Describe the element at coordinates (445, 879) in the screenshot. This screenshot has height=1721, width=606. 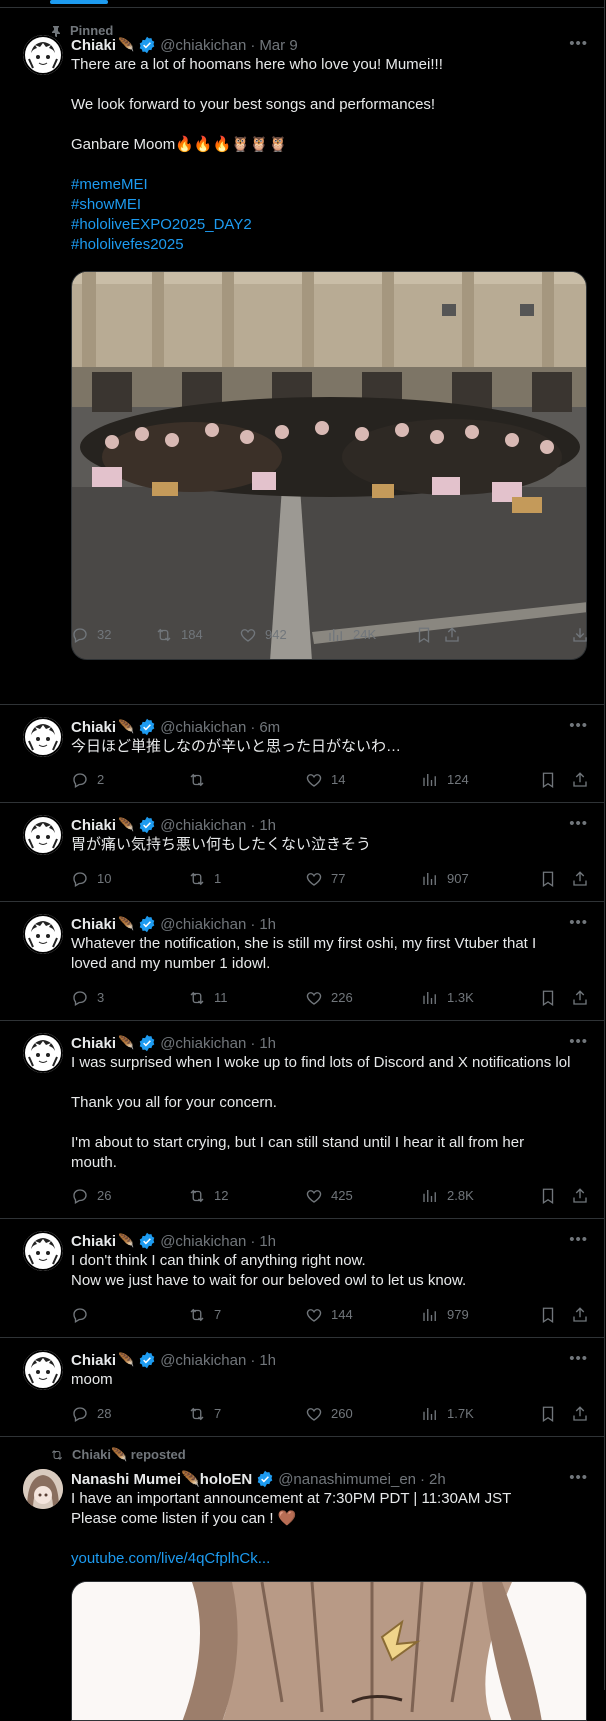
I see `views-button: 907` at that location.